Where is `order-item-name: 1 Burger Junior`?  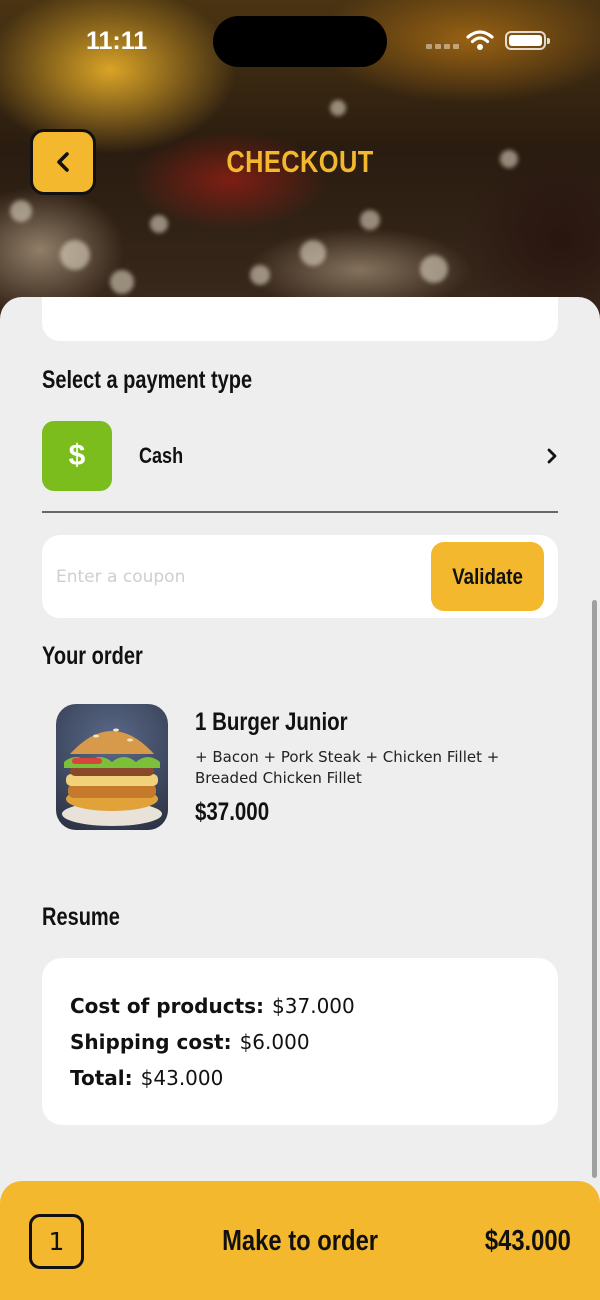
order-item-name: 1 Burger Junior is located at coordinates (271, 722).